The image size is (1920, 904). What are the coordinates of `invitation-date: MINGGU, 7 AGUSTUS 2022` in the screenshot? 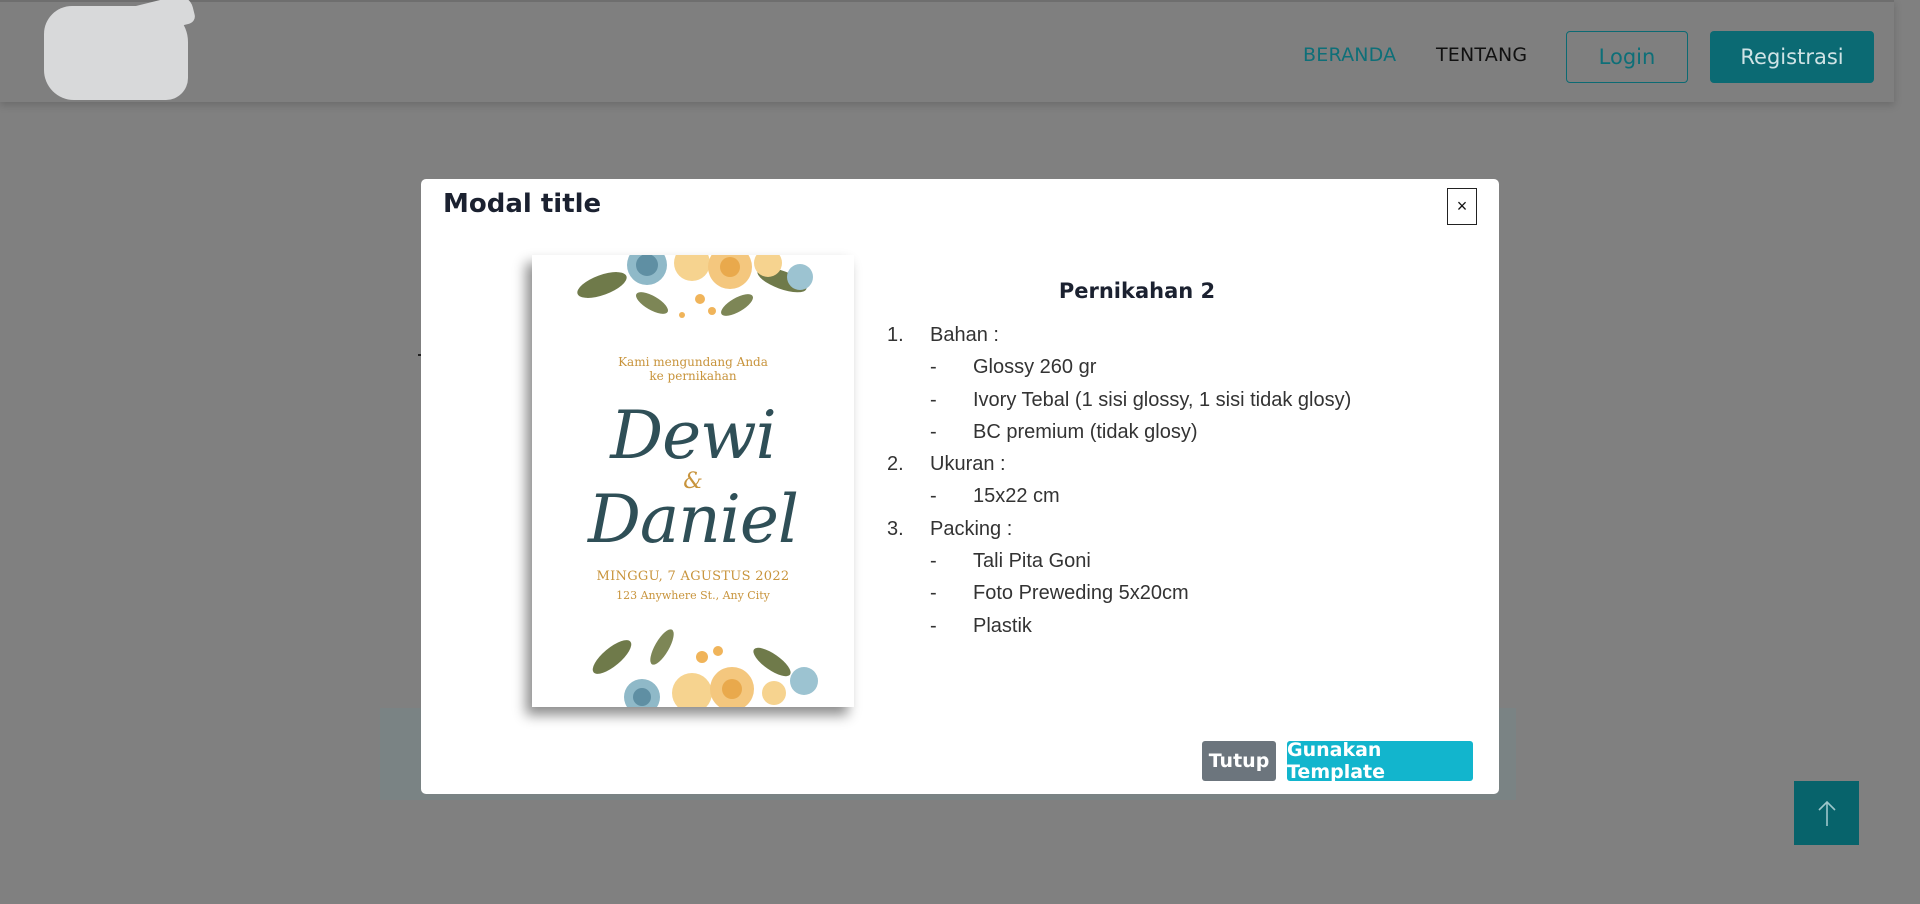 It's located at (693, 576).